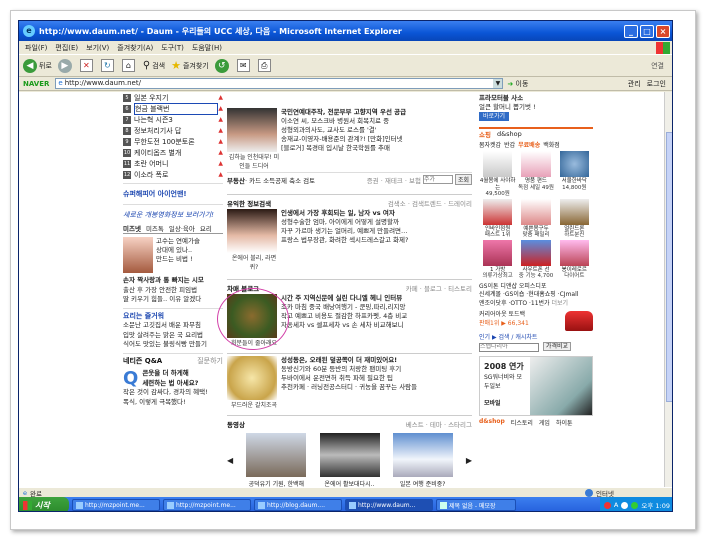  What do you see at coordinates (44, 504) in the screenshot?
I see `start-button: 시작` at bounding box center [44, 504].